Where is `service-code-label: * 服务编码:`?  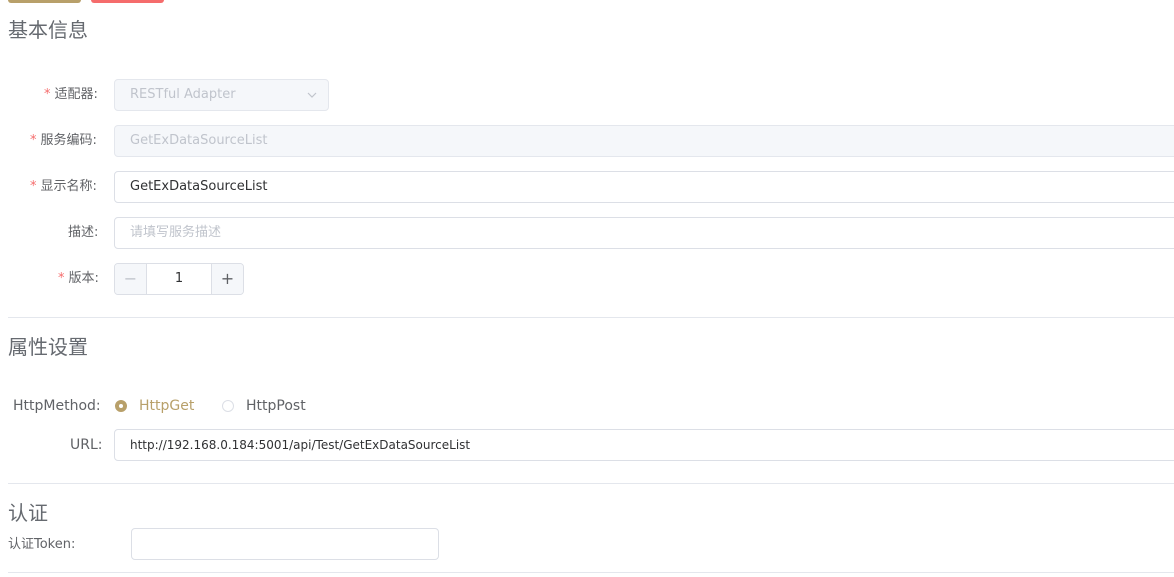 service-code-label: * 服务编码: is located at coordinates (63, 140).